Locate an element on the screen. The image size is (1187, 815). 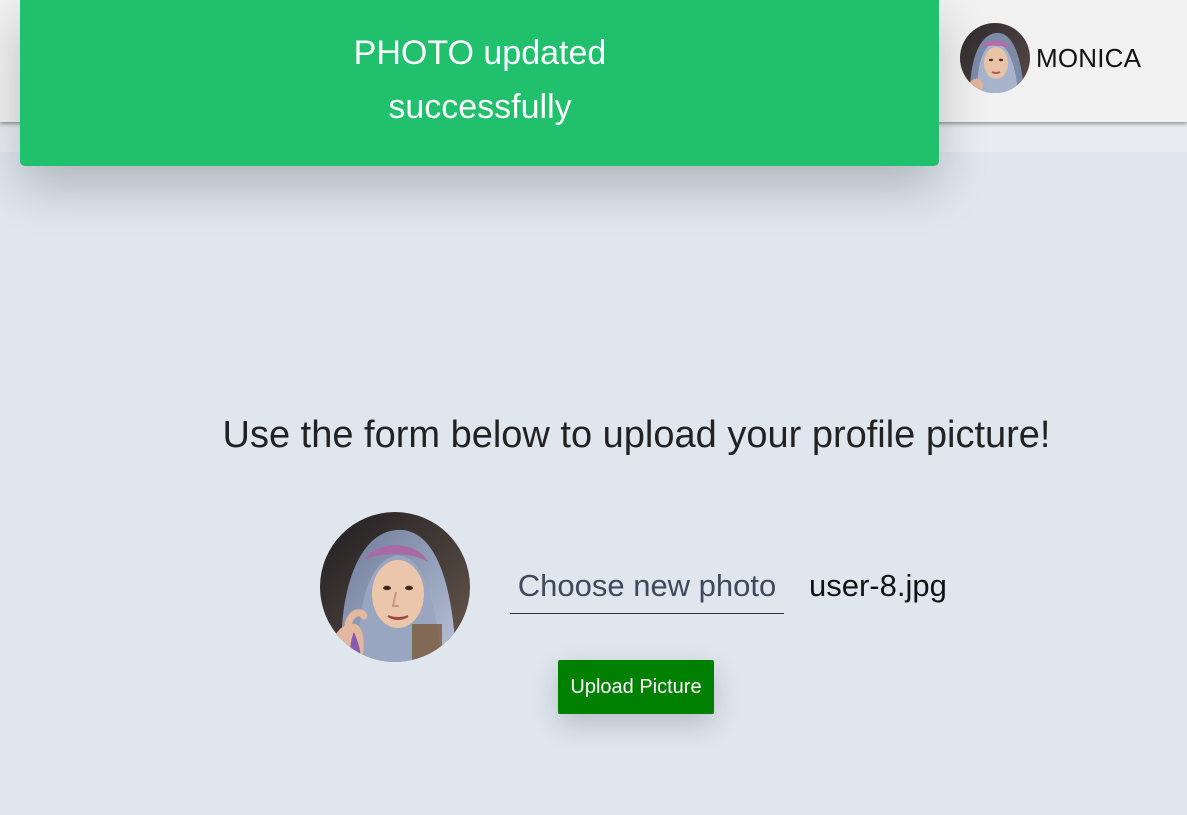
profile-photo-preview-icon is located at coordinates (395, 587).